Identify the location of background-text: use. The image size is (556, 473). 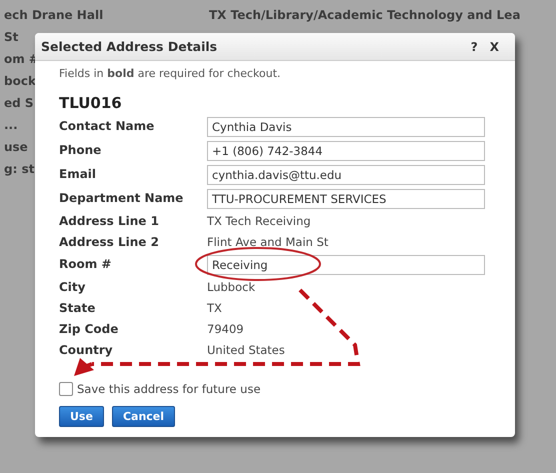
(16, 148).